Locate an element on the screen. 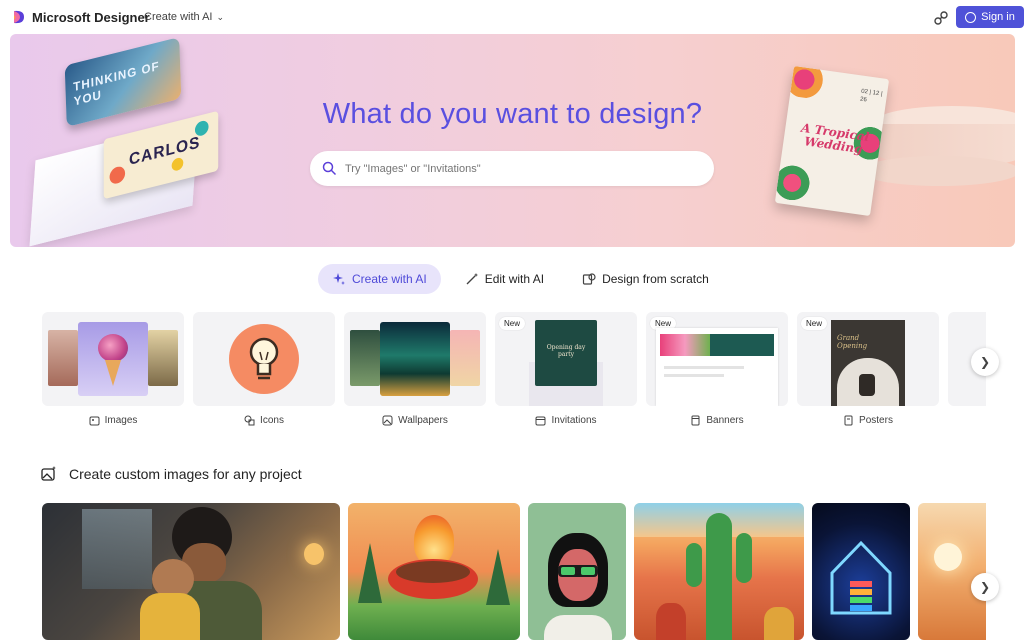  category-thumbnail: New Opening day party is located at coordinates (566, 359).